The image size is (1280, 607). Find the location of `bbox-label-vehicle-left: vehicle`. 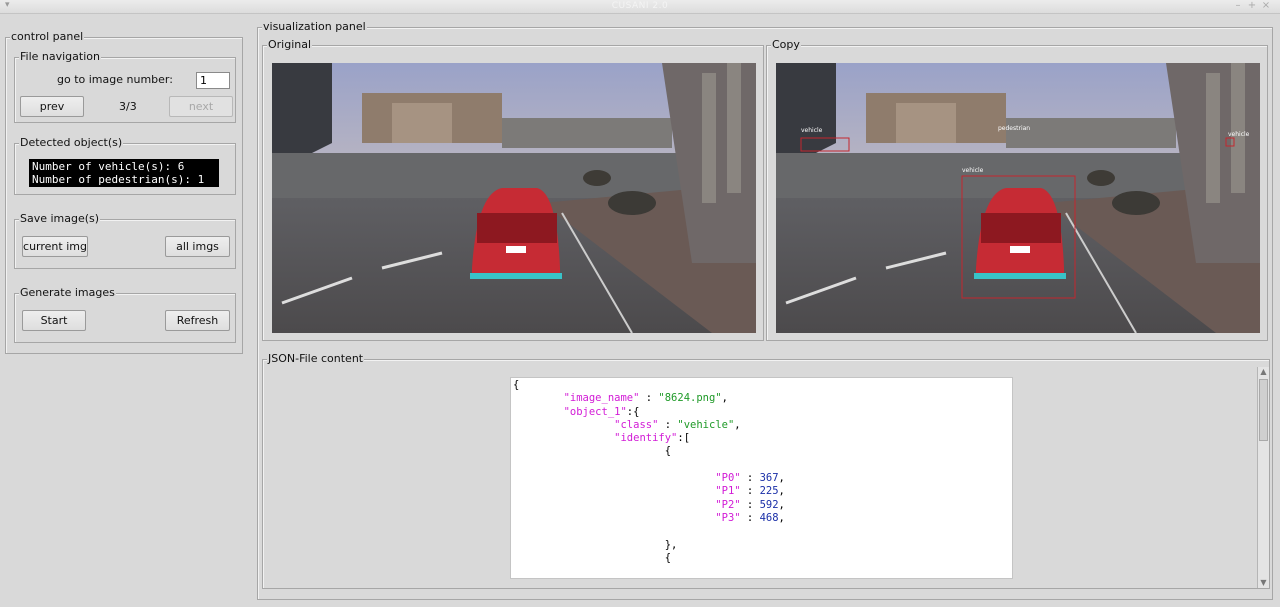

bbox-label-vehicle-left: vehicle is located at coordinates (812, 130).